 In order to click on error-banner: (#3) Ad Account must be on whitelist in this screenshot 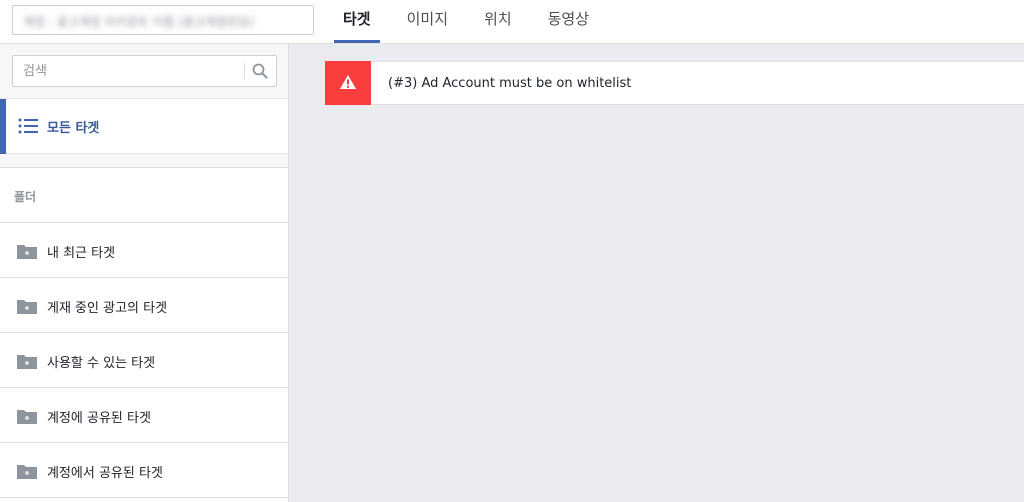, I will do `click(674, 83)`.